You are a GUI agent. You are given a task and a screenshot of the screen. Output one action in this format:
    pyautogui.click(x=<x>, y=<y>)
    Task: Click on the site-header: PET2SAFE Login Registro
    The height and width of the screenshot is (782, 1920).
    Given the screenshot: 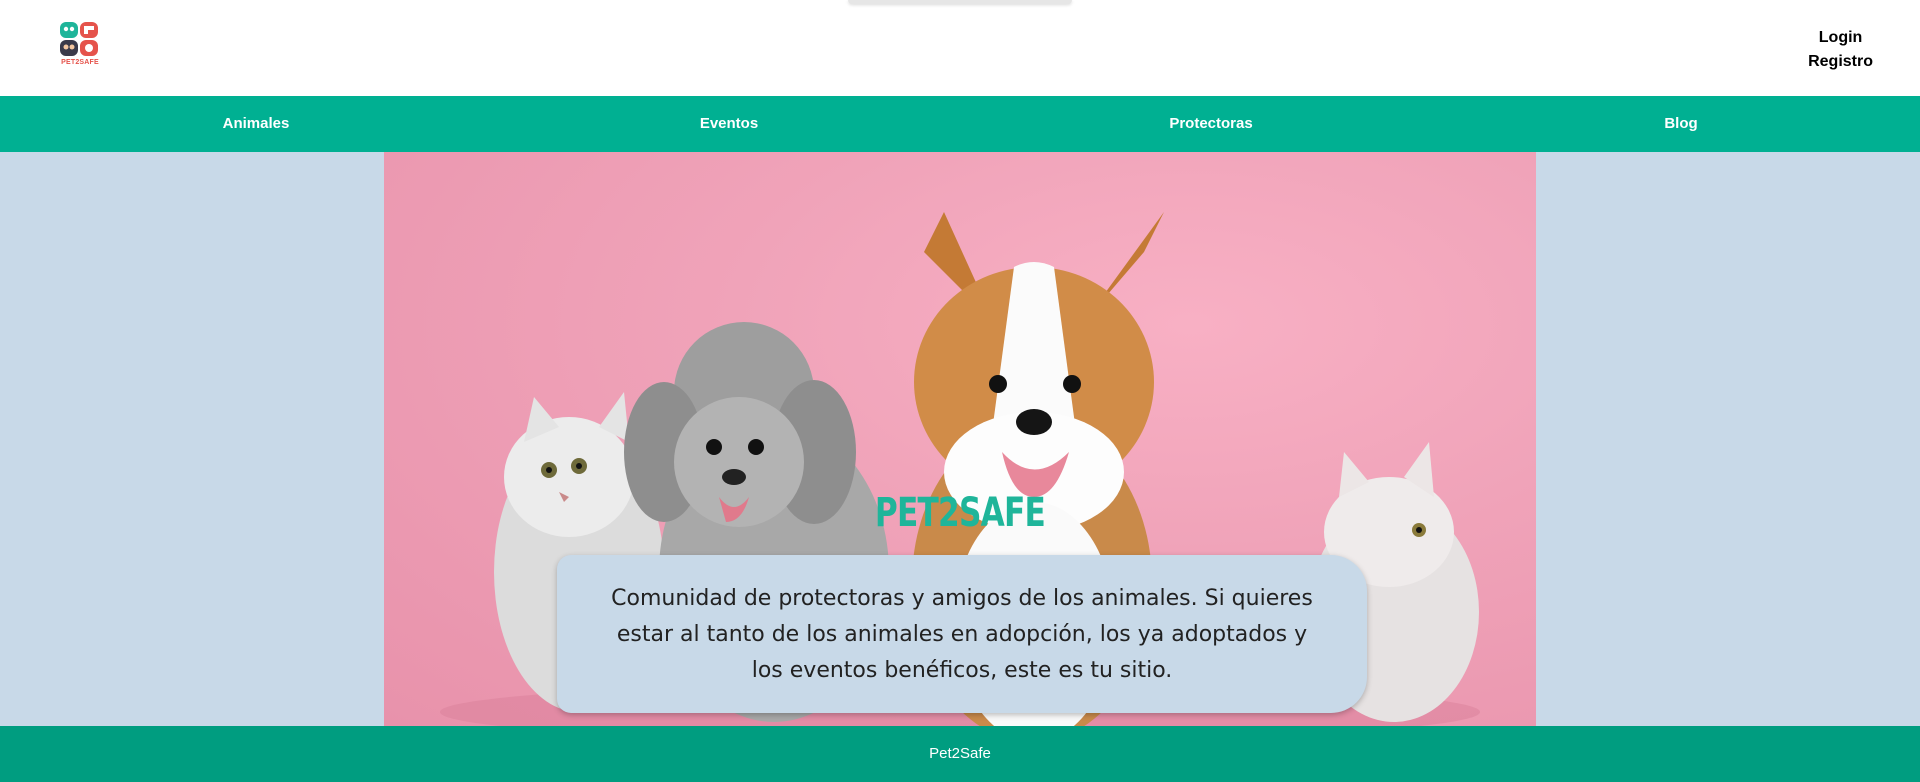 What is the action you would take?
    pyautogui.click(x=960, y=48)
    